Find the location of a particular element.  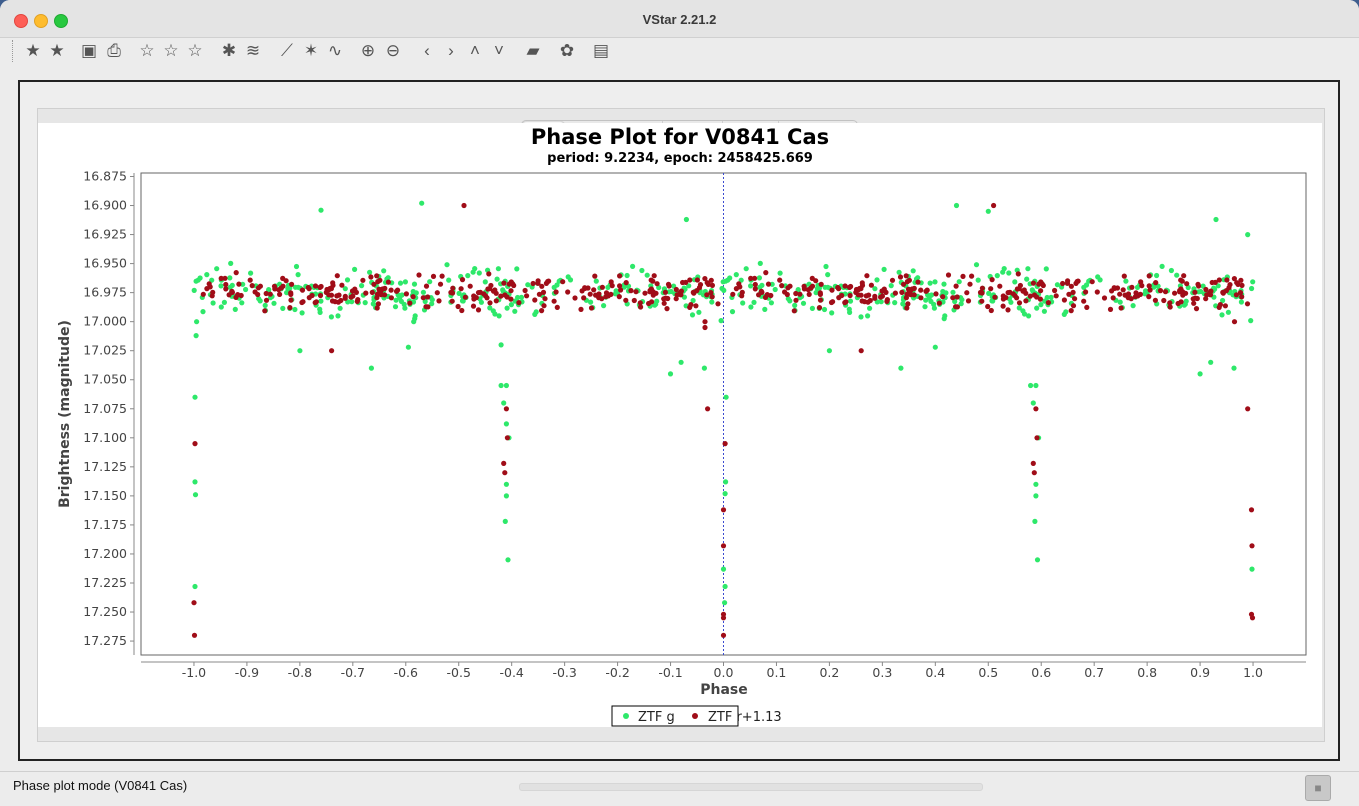

filter-icon: ✱ is located at coordinates (229, 51).